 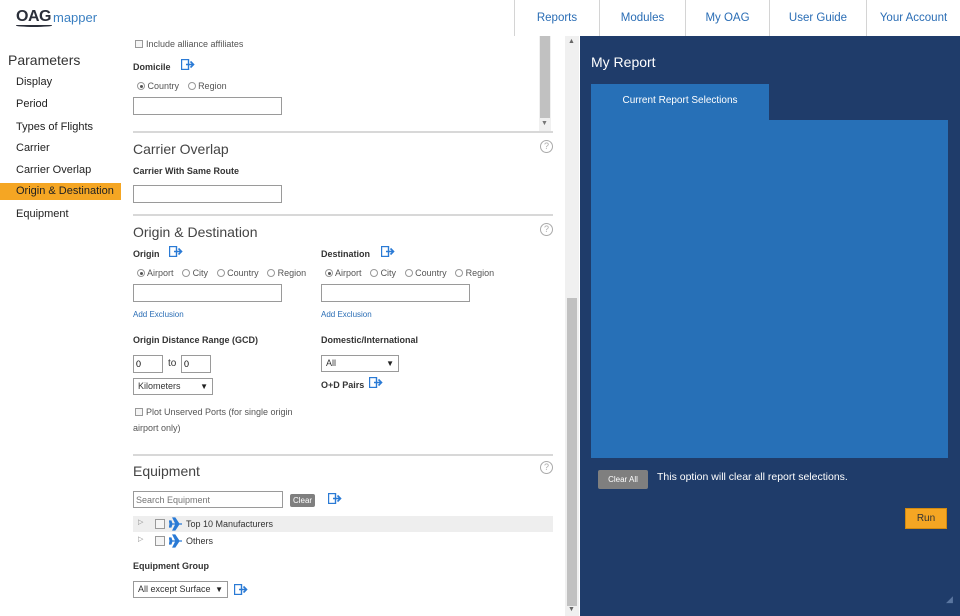 I want to click on origin-region-radio, so click(x=271, y=273).